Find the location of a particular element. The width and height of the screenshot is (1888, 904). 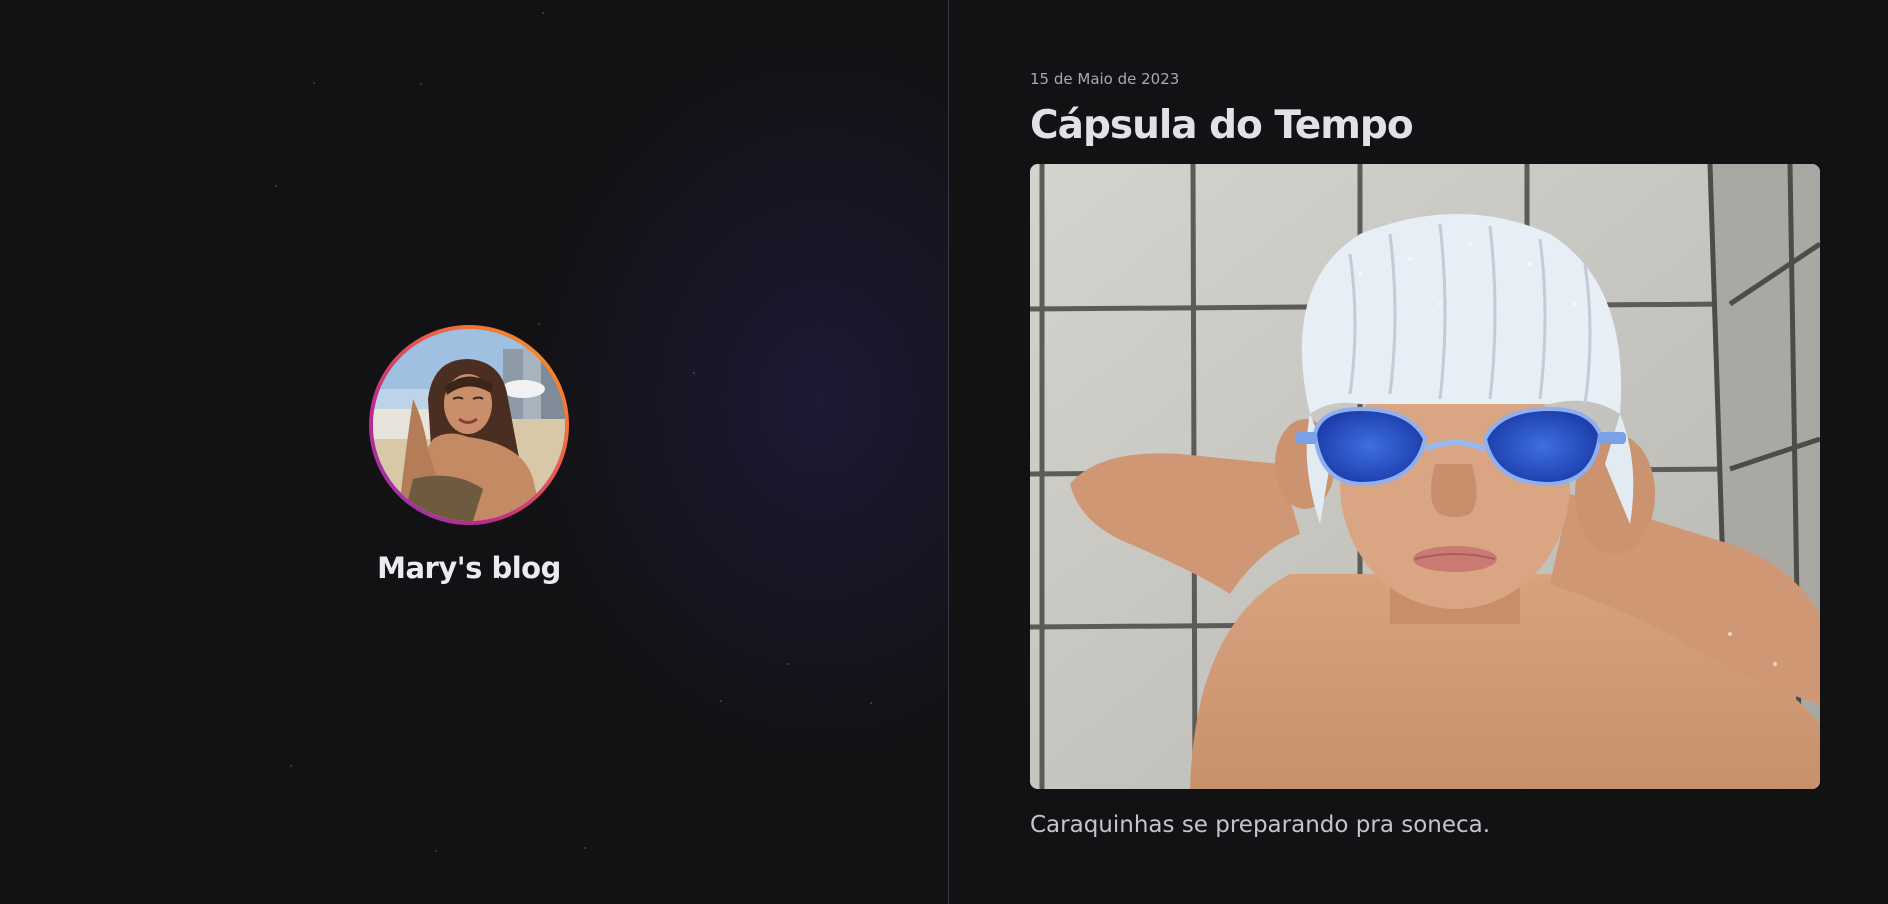

post-date: 15 de Maio de 2023 is located at coordinates (1105, 79).